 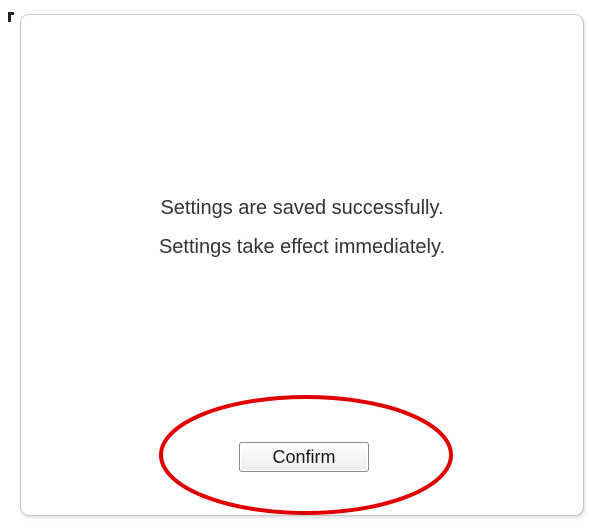 What do you see at coordinates (11, 17) in the screenshot?
I see `corner-mark` at bounding box center [11, 17].